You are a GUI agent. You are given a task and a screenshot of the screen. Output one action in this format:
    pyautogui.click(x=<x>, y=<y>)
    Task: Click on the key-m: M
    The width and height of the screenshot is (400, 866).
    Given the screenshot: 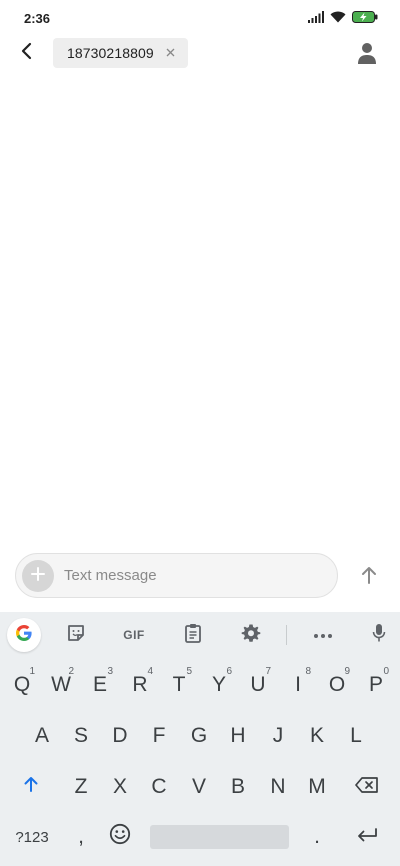 What is the action you would take?
    pyautogui.click(x=317, y=787)
    